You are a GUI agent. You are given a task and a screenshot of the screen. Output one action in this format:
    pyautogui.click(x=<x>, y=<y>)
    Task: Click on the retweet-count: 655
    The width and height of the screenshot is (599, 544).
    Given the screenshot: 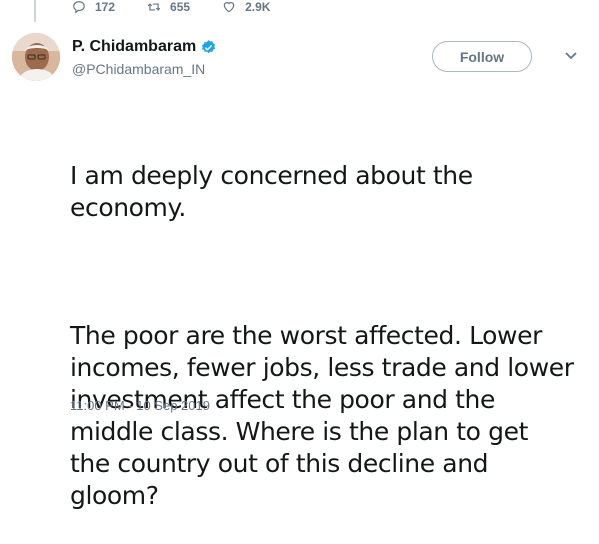 What is the action you would take?
    pyautogui.click(x=180, y=7)
    